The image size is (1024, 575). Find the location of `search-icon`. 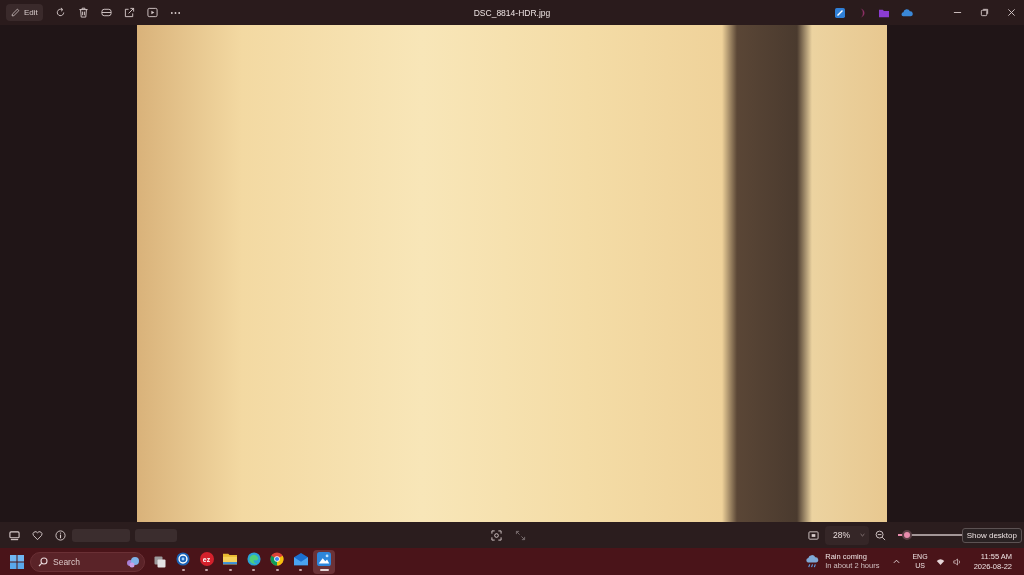

search-icon is located at coordinates (43, 561).